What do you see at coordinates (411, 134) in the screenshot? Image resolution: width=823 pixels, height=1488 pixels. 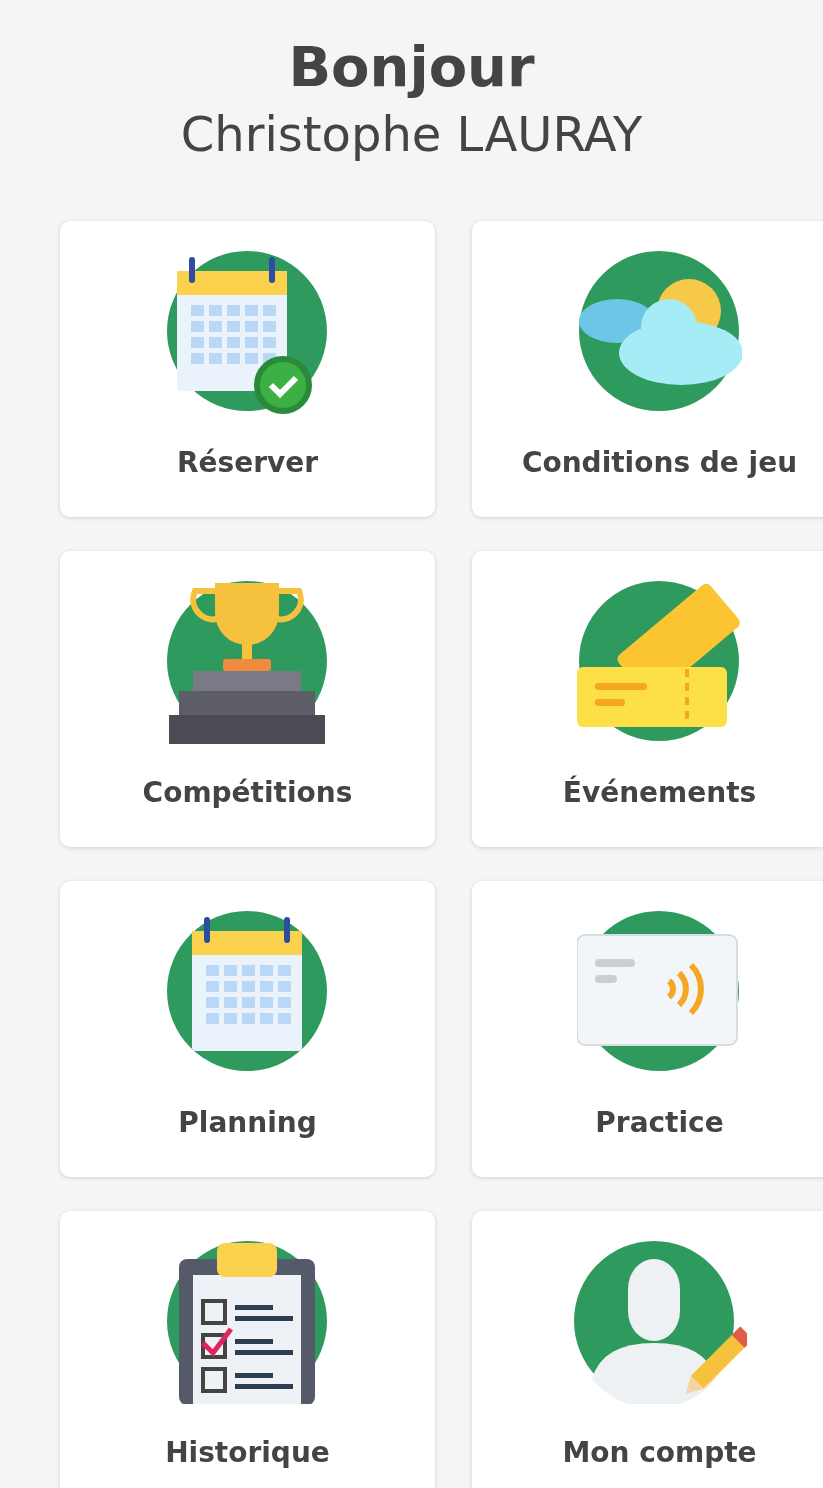 I see `user-name: Christophe LAURAY` at bounding box center [411, 134].